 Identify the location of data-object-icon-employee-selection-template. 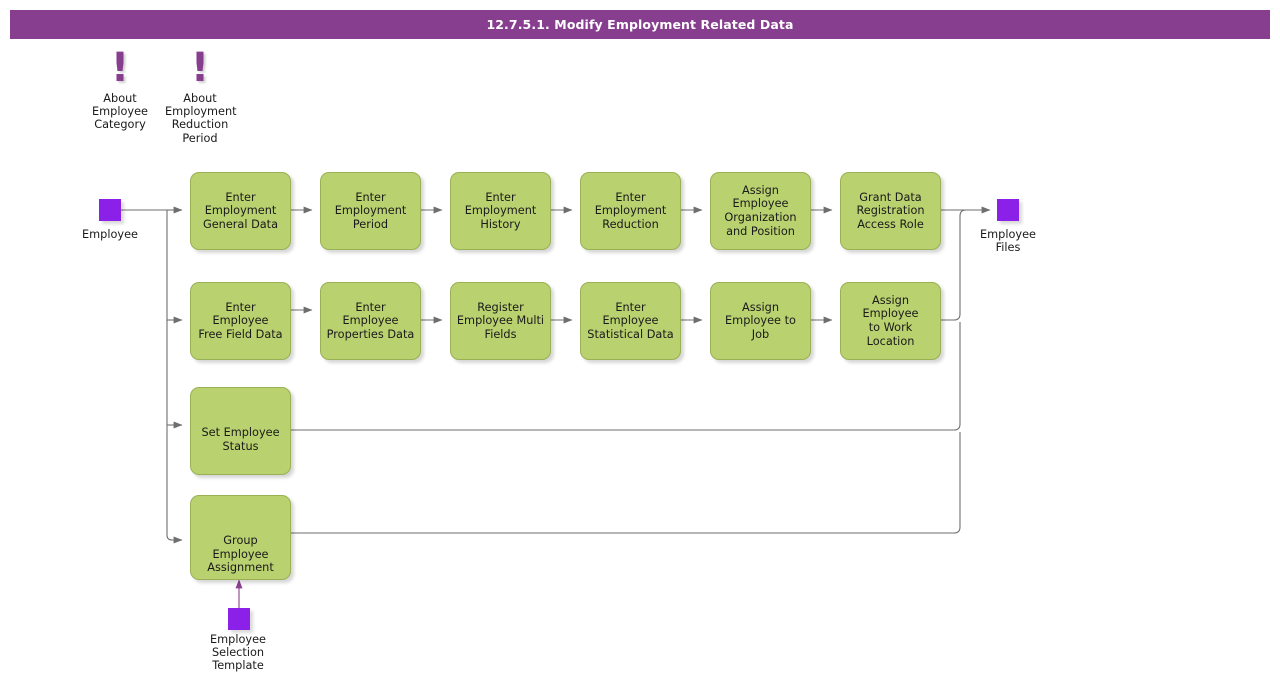
(239, 619).